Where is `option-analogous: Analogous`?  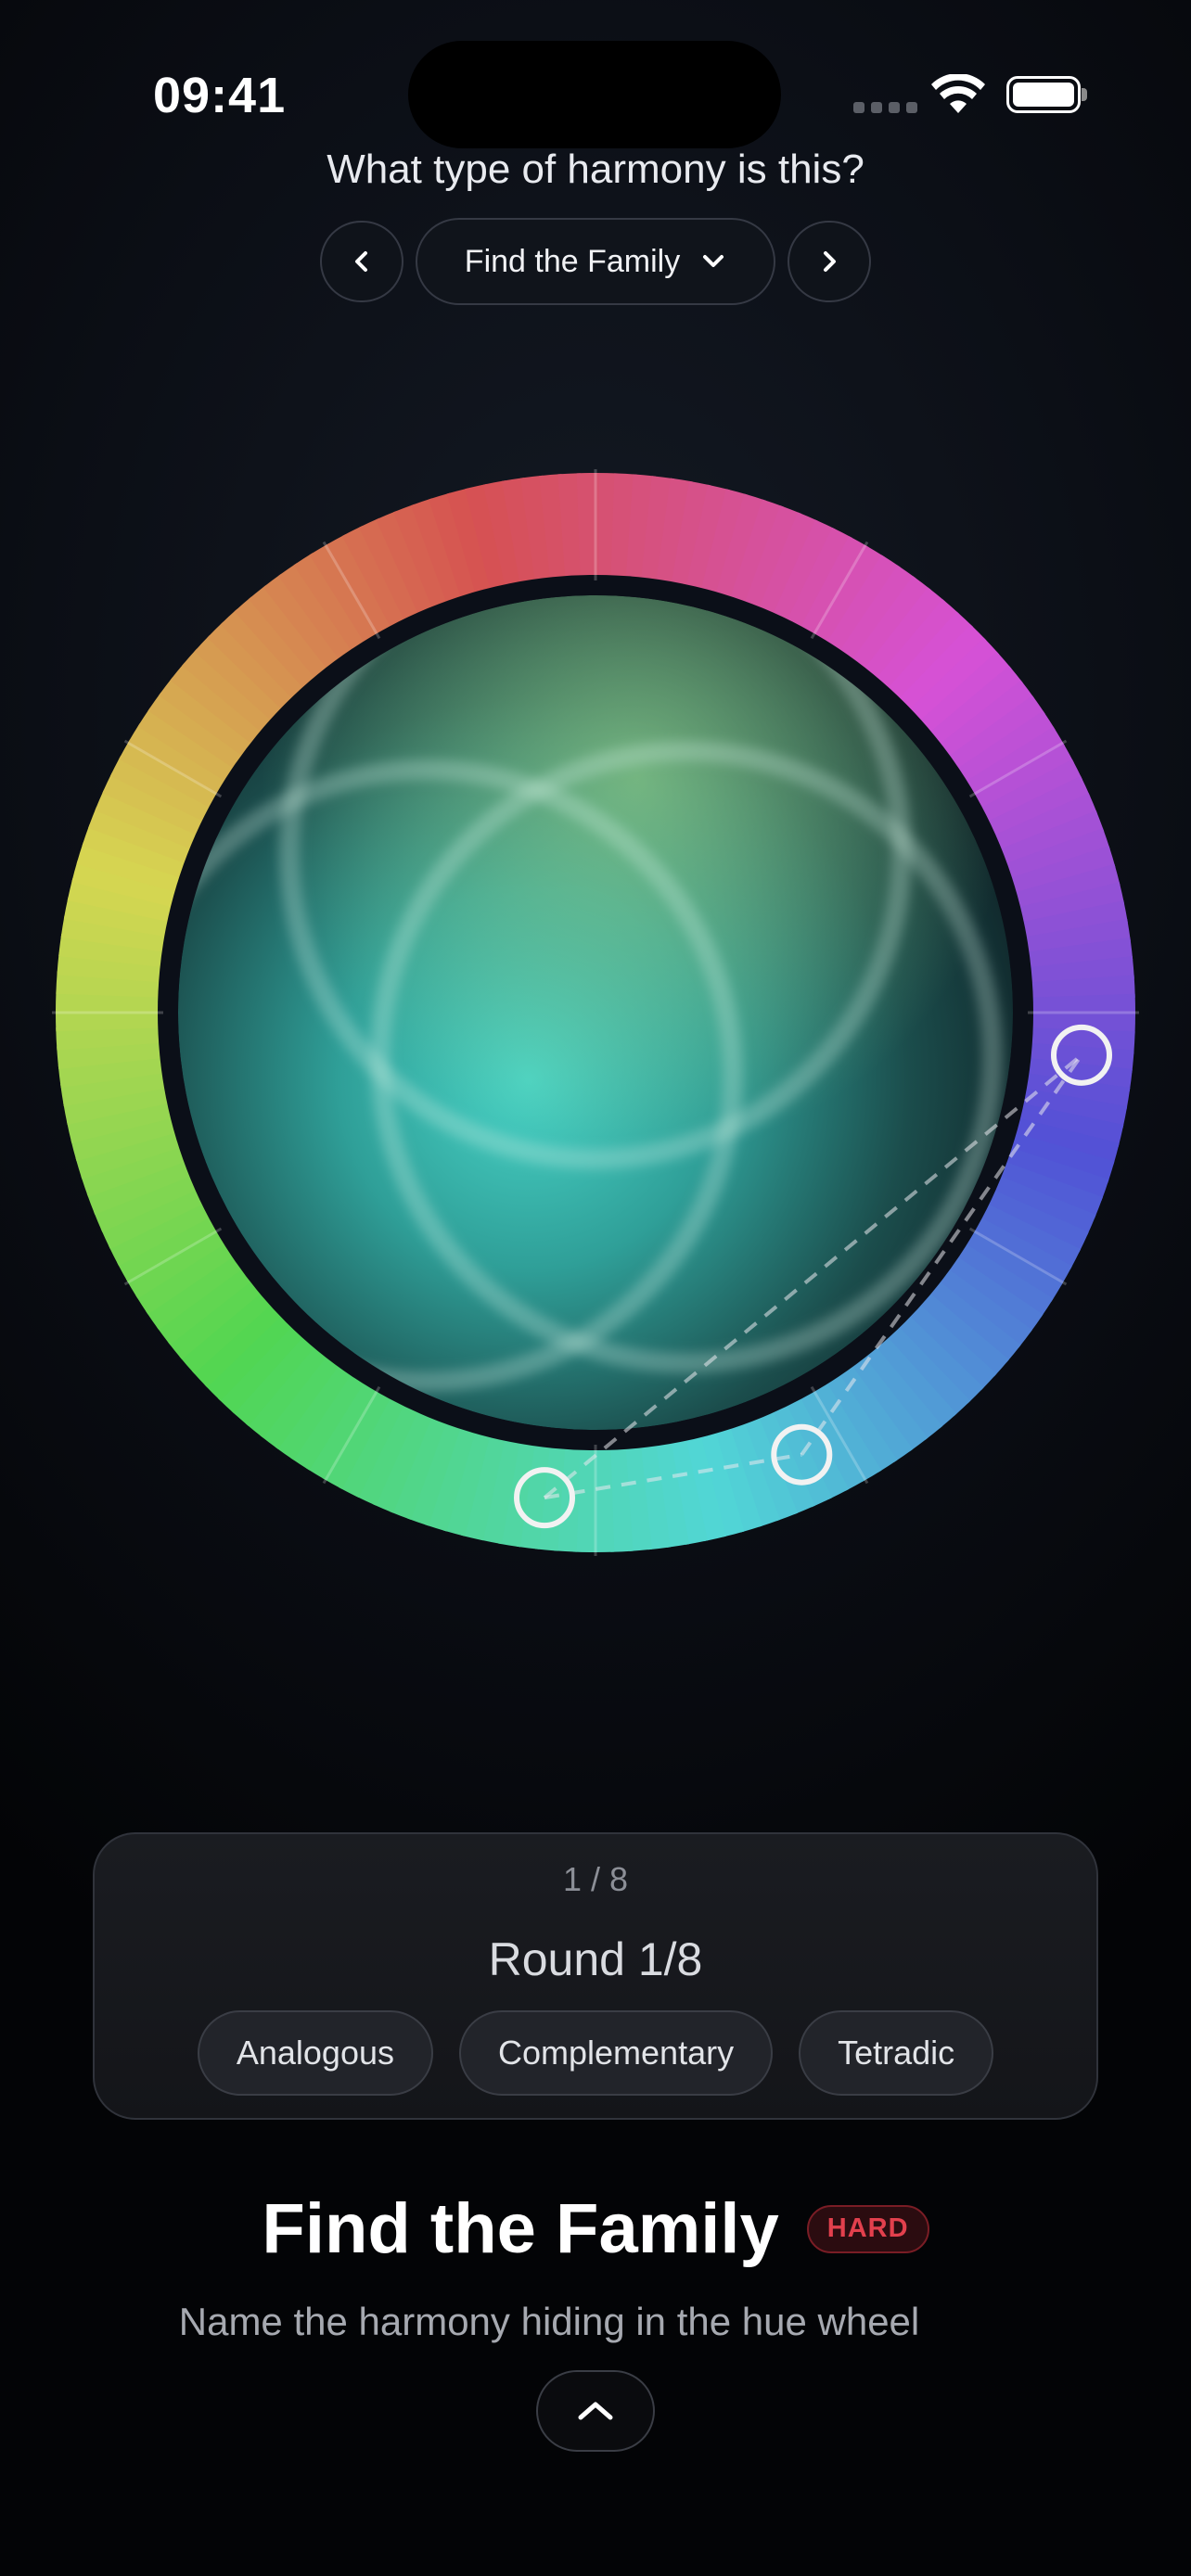 option-analogous: Analogous is located at coordinates (315, 2053).